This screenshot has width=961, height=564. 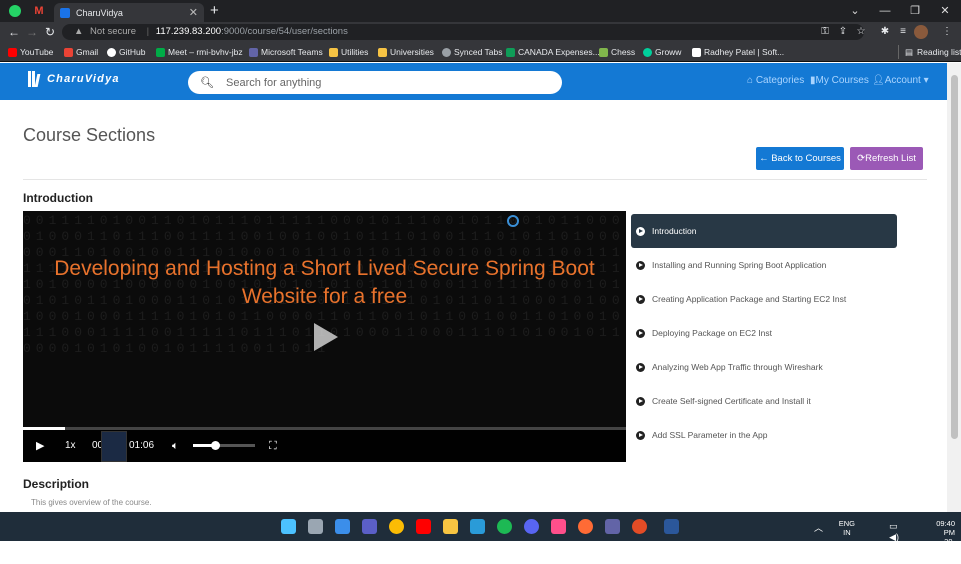 I want to click on back-to-courses-button: ← Back to Courses, so click(x=800, y=158).